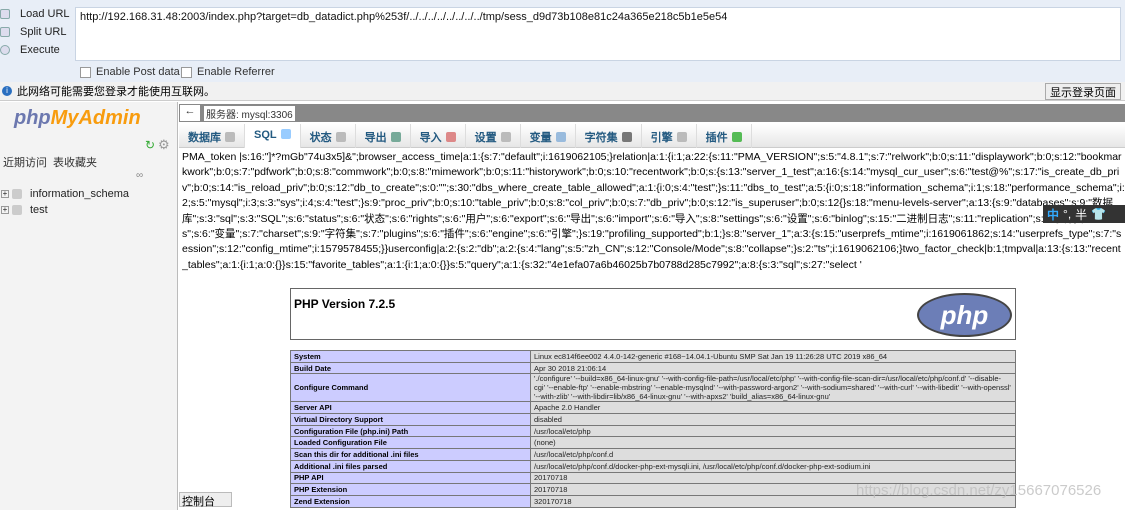 The image size is (1125, 510). What do you see at coordinates (139, 175) in the screenshot?
I see `link-icon: ∞` at bounding box center [139, 175].